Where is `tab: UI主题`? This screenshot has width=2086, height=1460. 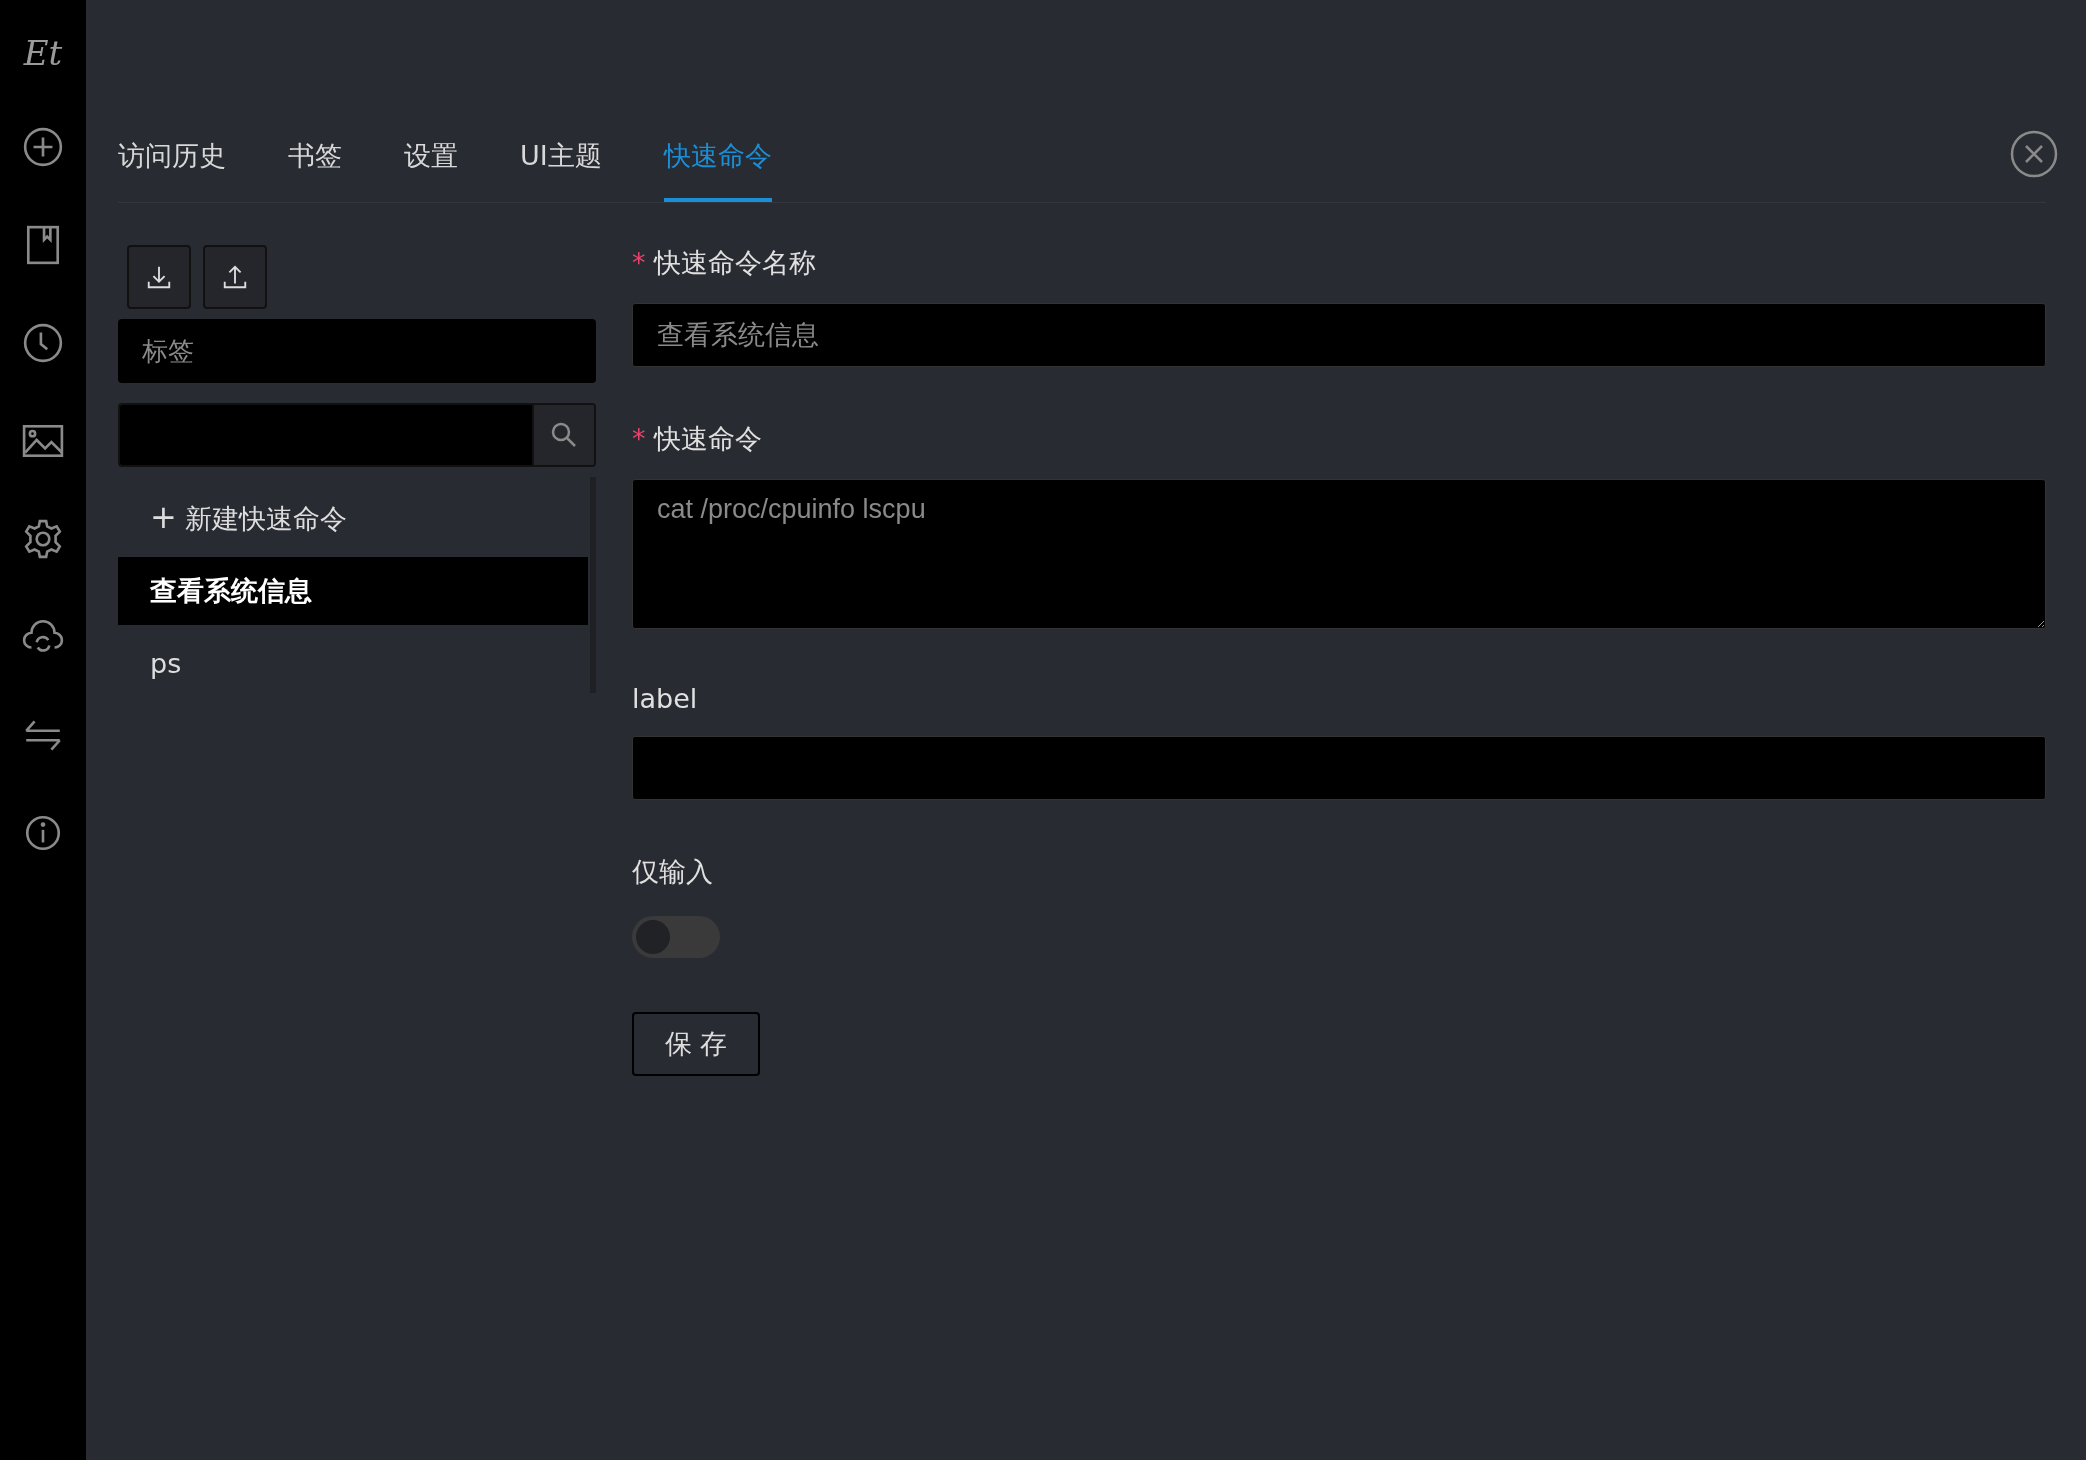 tab: UI主题 is located at coordinates (561, 170).